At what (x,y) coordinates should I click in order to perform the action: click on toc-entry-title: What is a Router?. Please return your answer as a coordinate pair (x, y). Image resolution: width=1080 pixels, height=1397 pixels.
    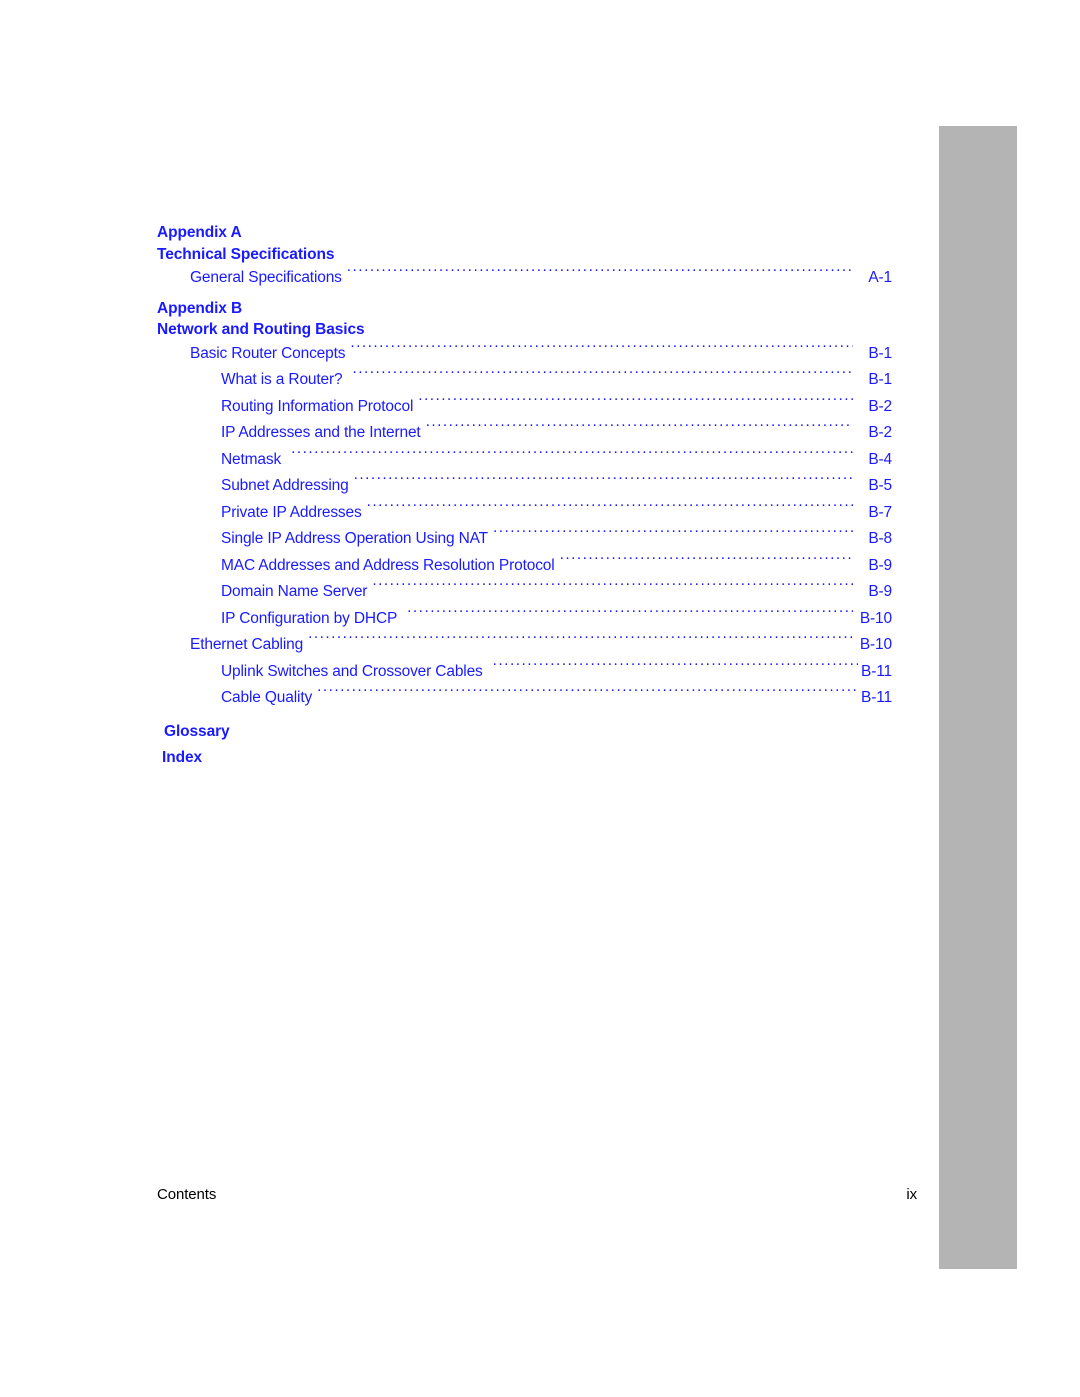
    Looking at the image, I should click on (282, 379).